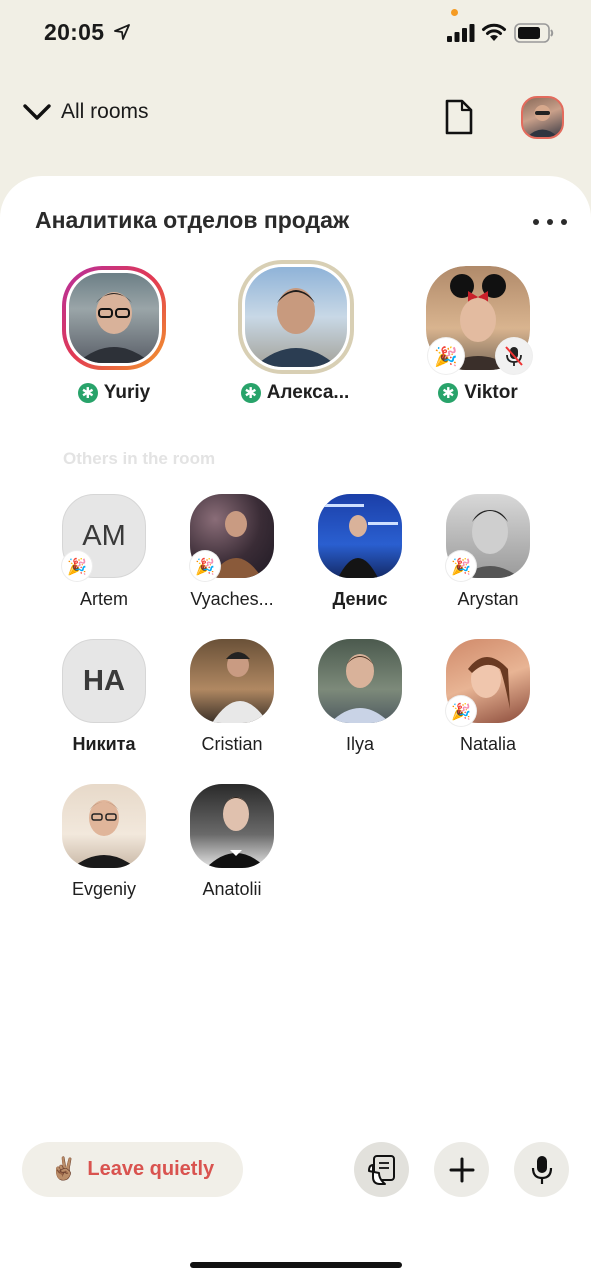 The height and width of the screenshot is (1280, 591). What do you see at coordinates (127, 392) in the screenshot?
I see `speaker-name-text: Yuriy` at bounding box center [127, 392].